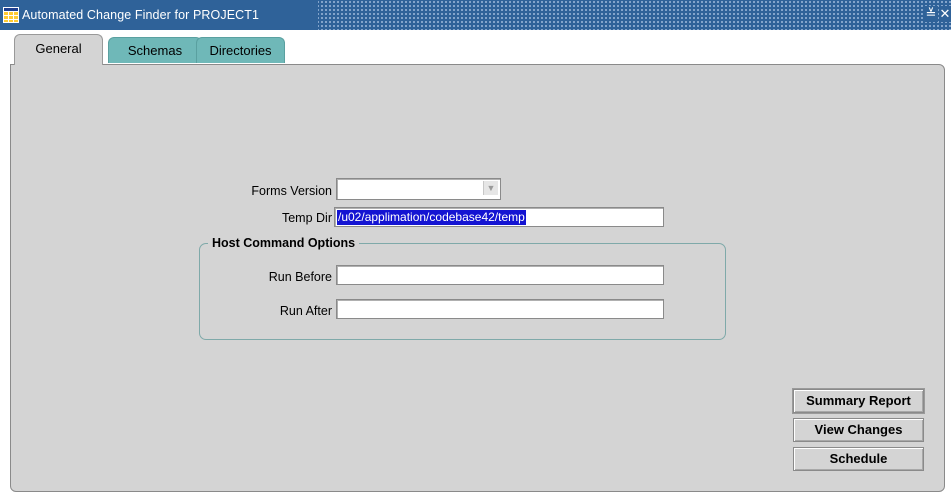 Image resolution: width=951 pixels, height=499 pixels. I want to click on title-area: Automated Change Finder for PROJECT1, so click(159, 15).